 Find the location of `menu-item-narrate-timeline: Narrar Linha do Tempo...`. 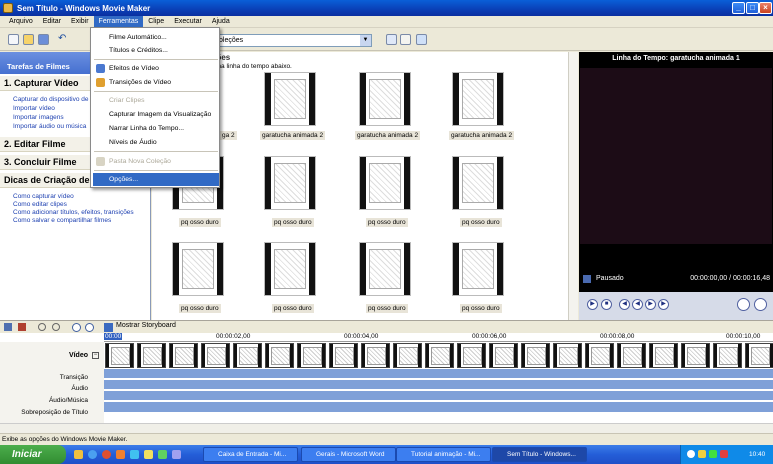

menu-item-narrate-timeline: Narrar Linha do Tempo... is located at coordinates (156, 128).